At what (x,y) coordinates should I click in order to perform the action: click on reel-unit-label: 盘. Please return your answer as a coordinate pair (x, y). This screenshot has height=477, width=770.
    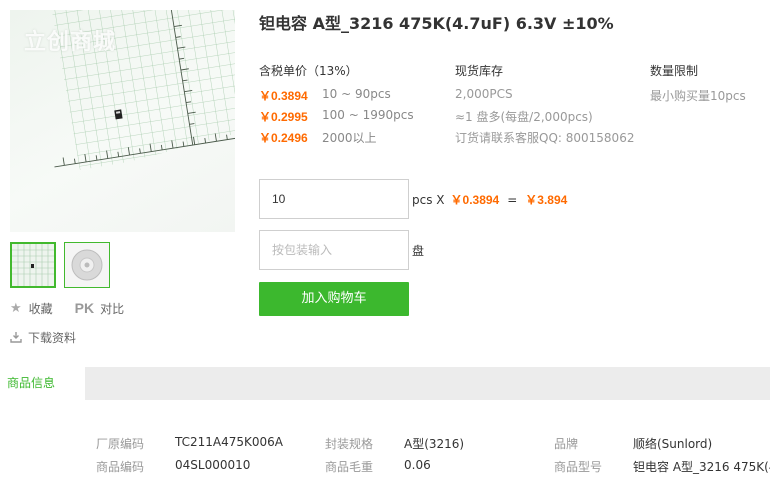
    Looking at the image, I should click on (418, 251).